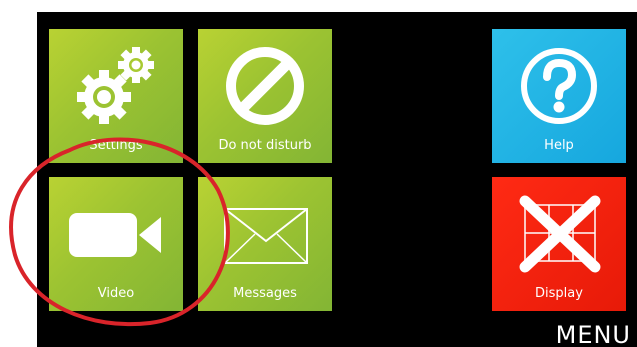 This screenshot has height=347, width=637. Describe the element at coordinates (116, 293) in the screenshot. I see `video-label: Video` at that location.